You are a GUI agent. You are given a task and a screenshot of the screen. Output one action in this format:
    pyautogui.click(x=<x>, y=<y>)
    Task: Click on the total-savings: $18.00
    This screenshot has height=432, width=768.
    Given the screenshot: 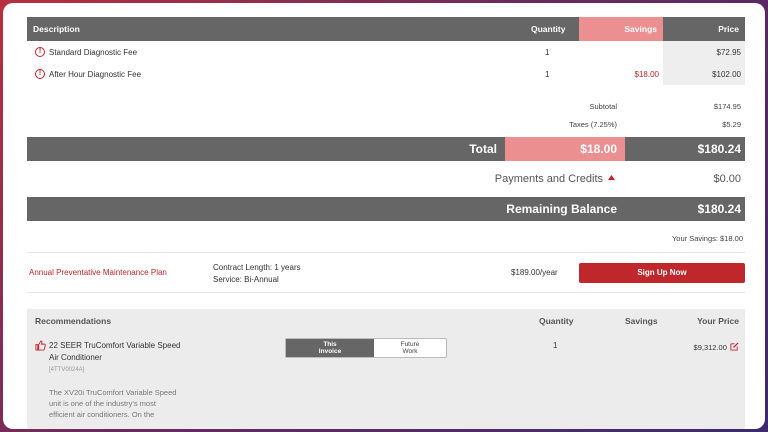 What is the action you would take?
    pyautogui.click(x=598, y=149)
    